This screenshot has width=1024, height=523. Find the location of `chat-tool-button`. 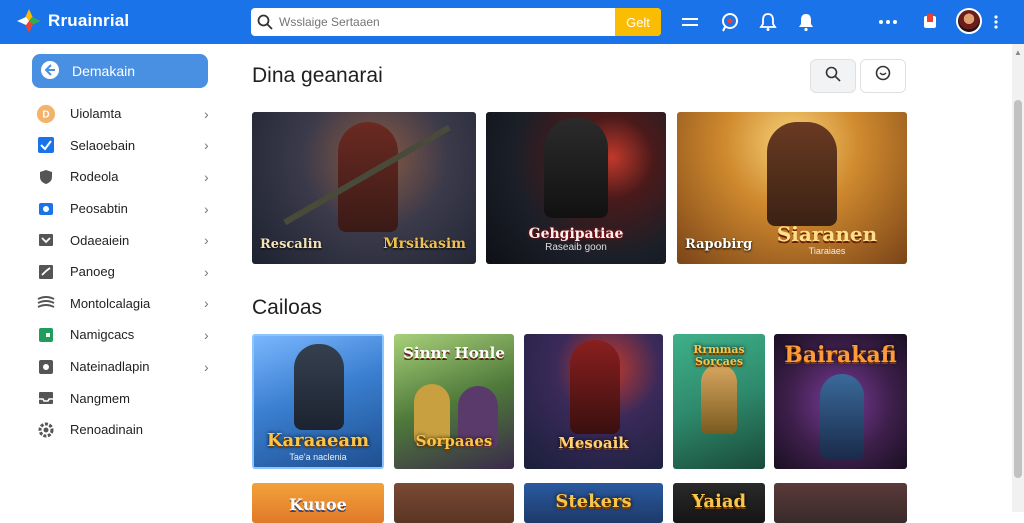

chat-tool-button is located at coordinates (883, 76).